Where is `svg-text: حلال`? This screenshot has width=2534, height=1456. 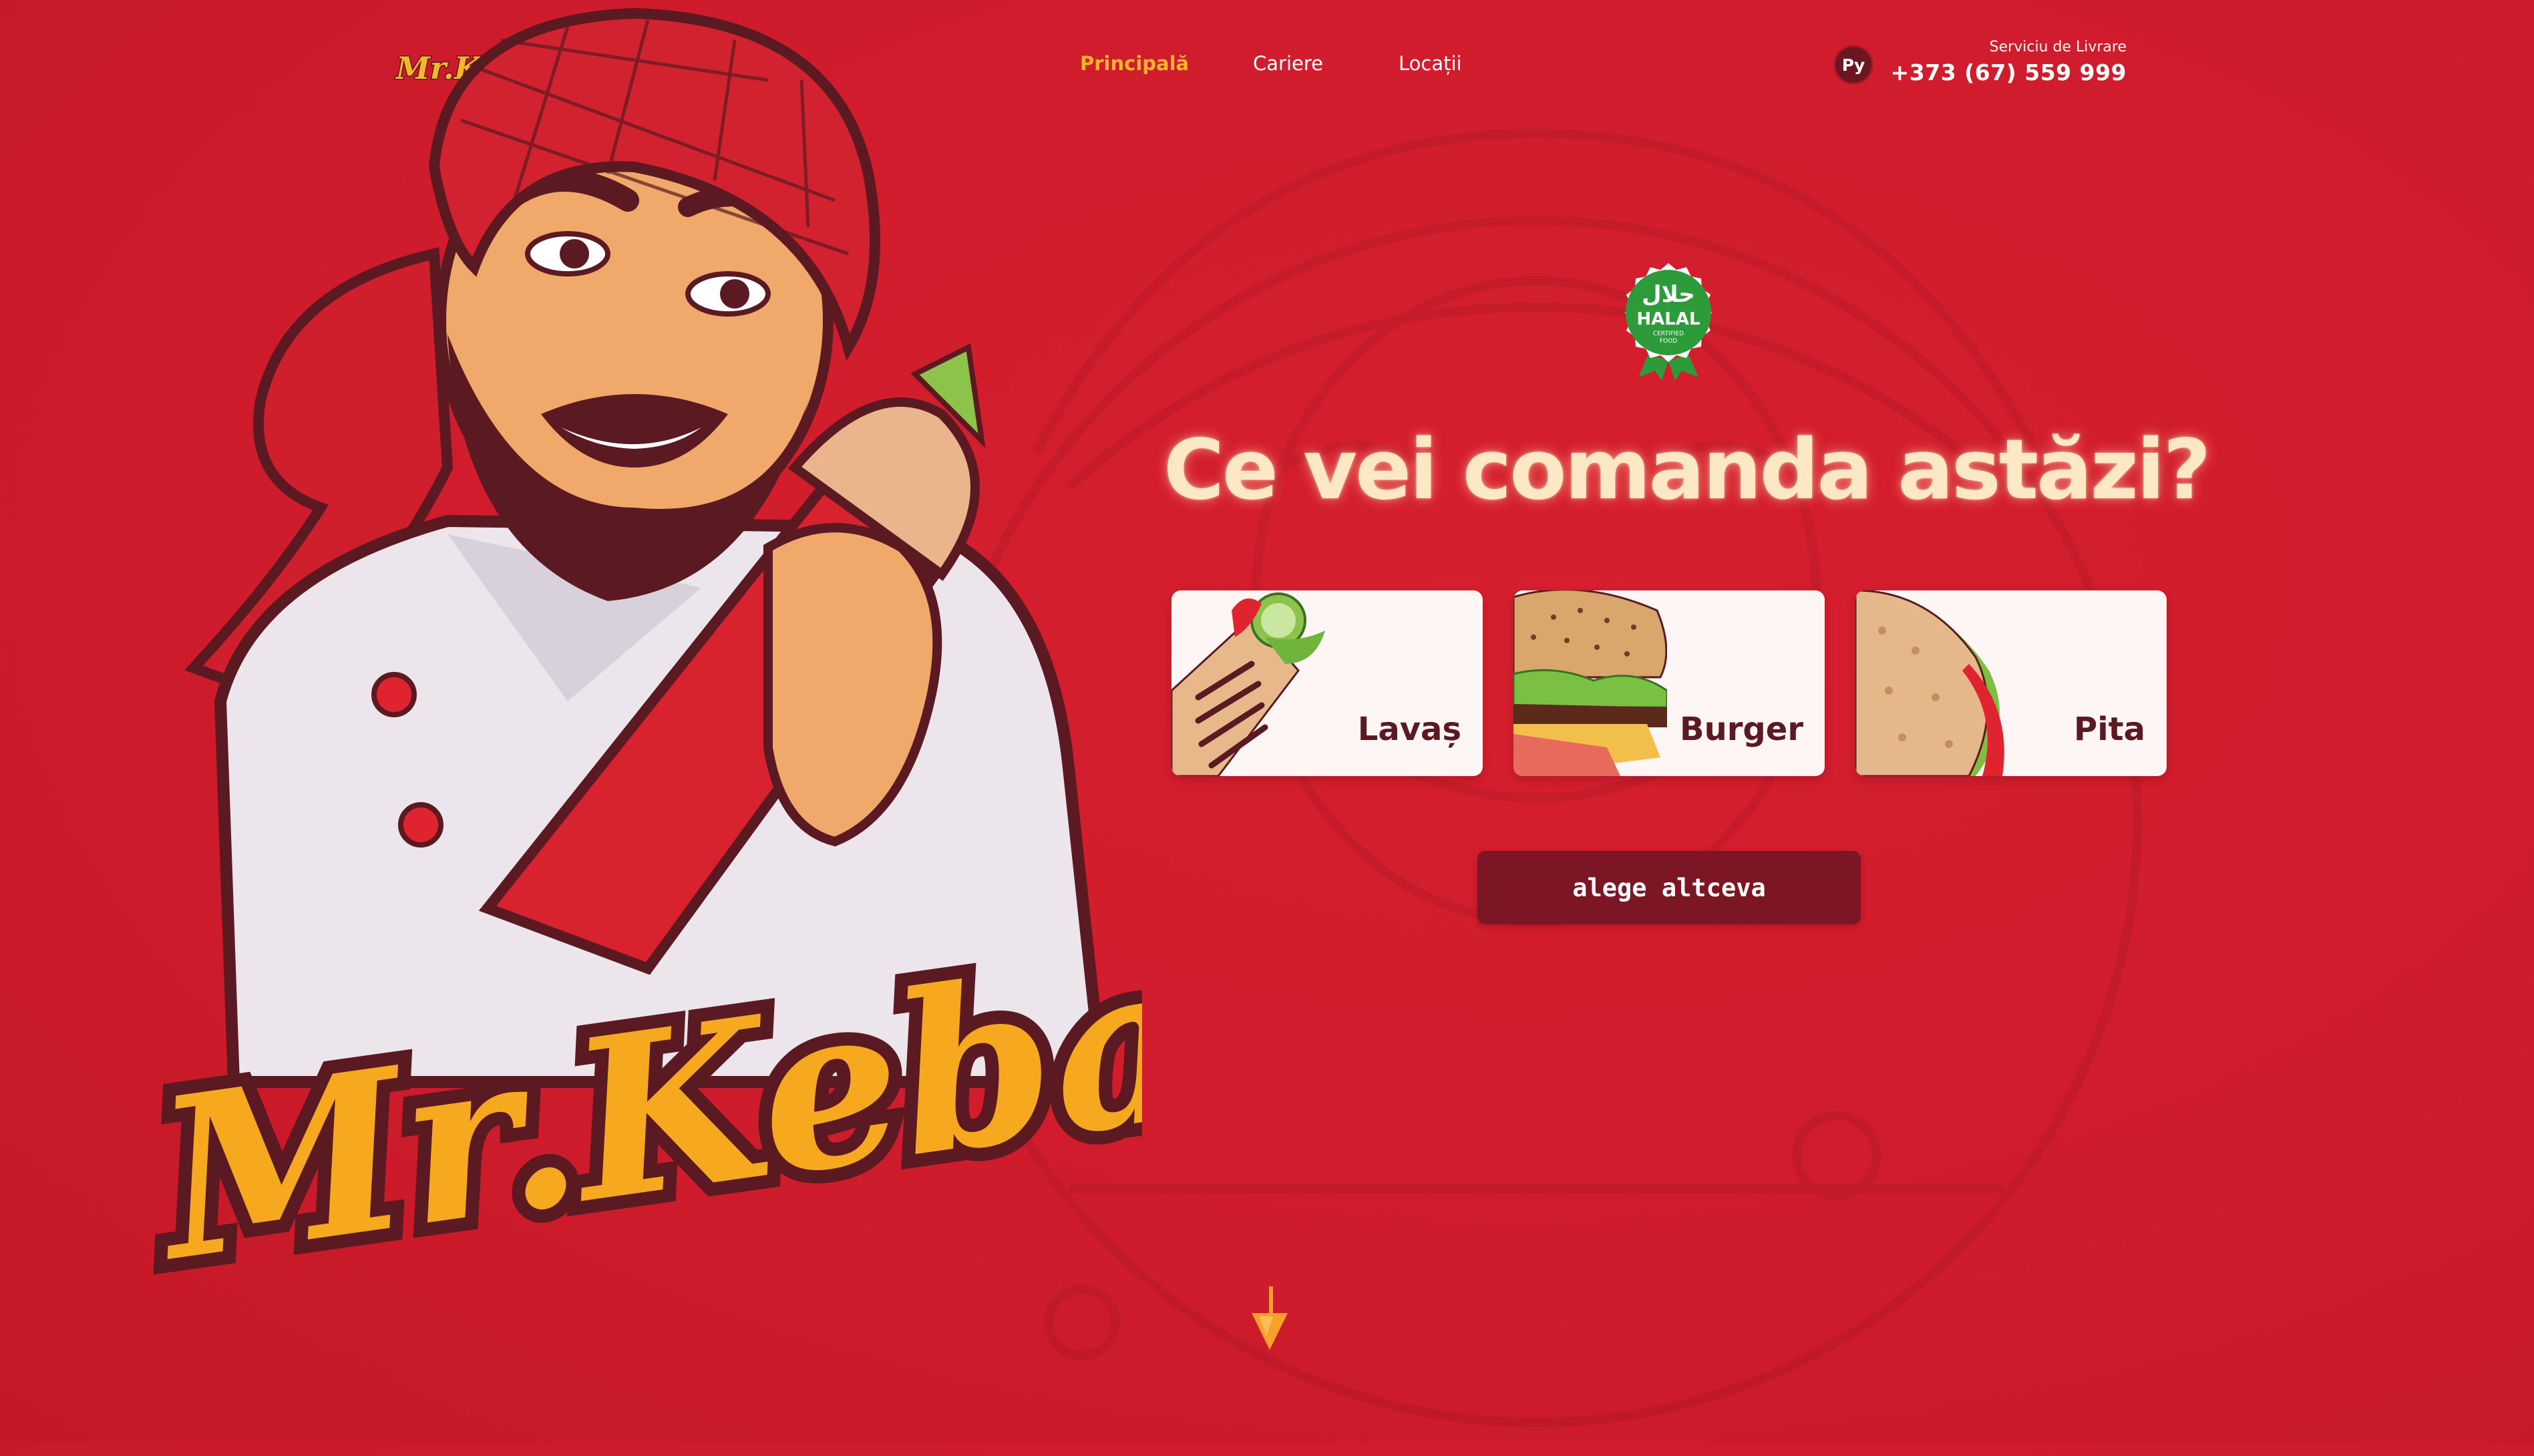 svg-text: حلال is located at coordinates (1668, 294).